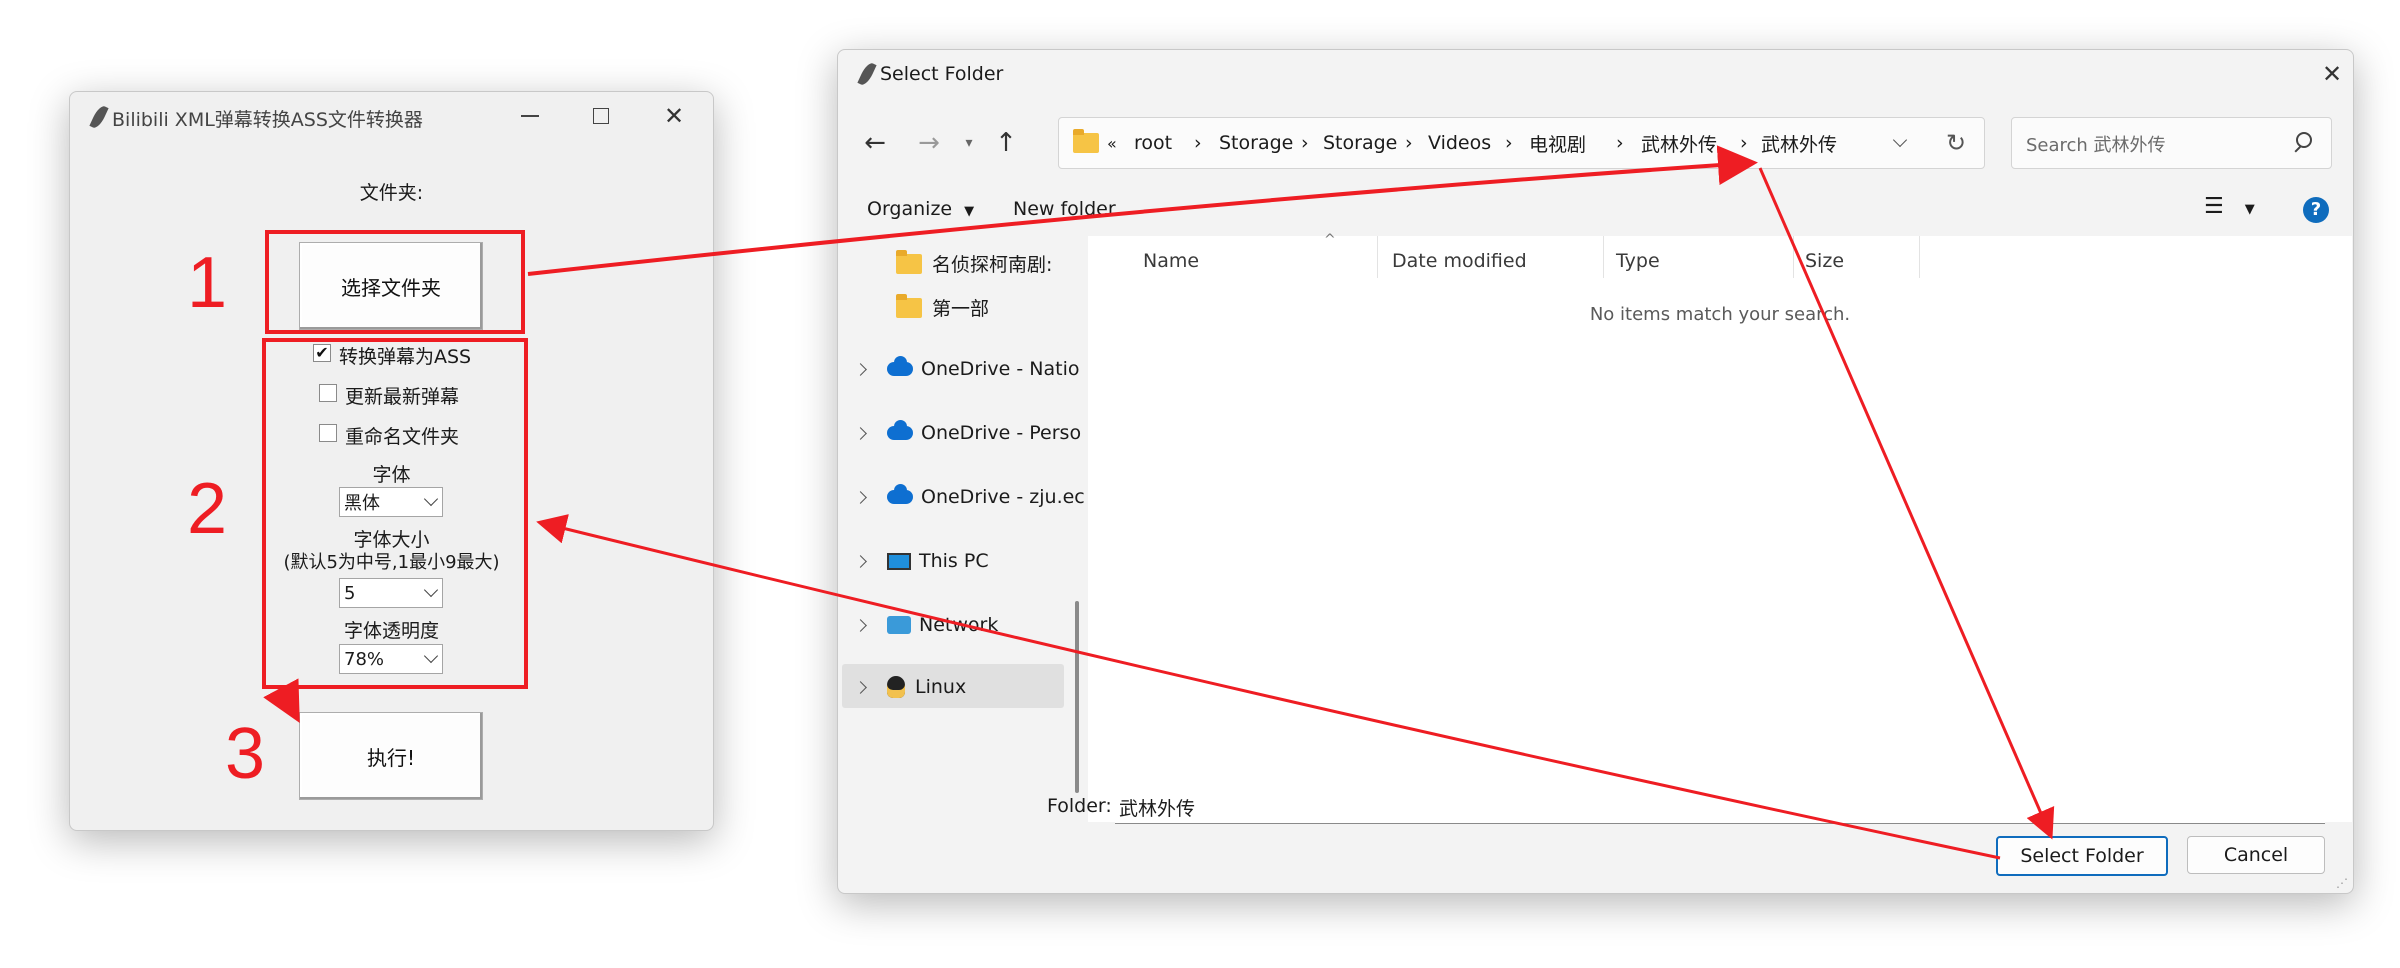 The image size is (2400, 968). I want to click on network-icon, so click(899, 625).